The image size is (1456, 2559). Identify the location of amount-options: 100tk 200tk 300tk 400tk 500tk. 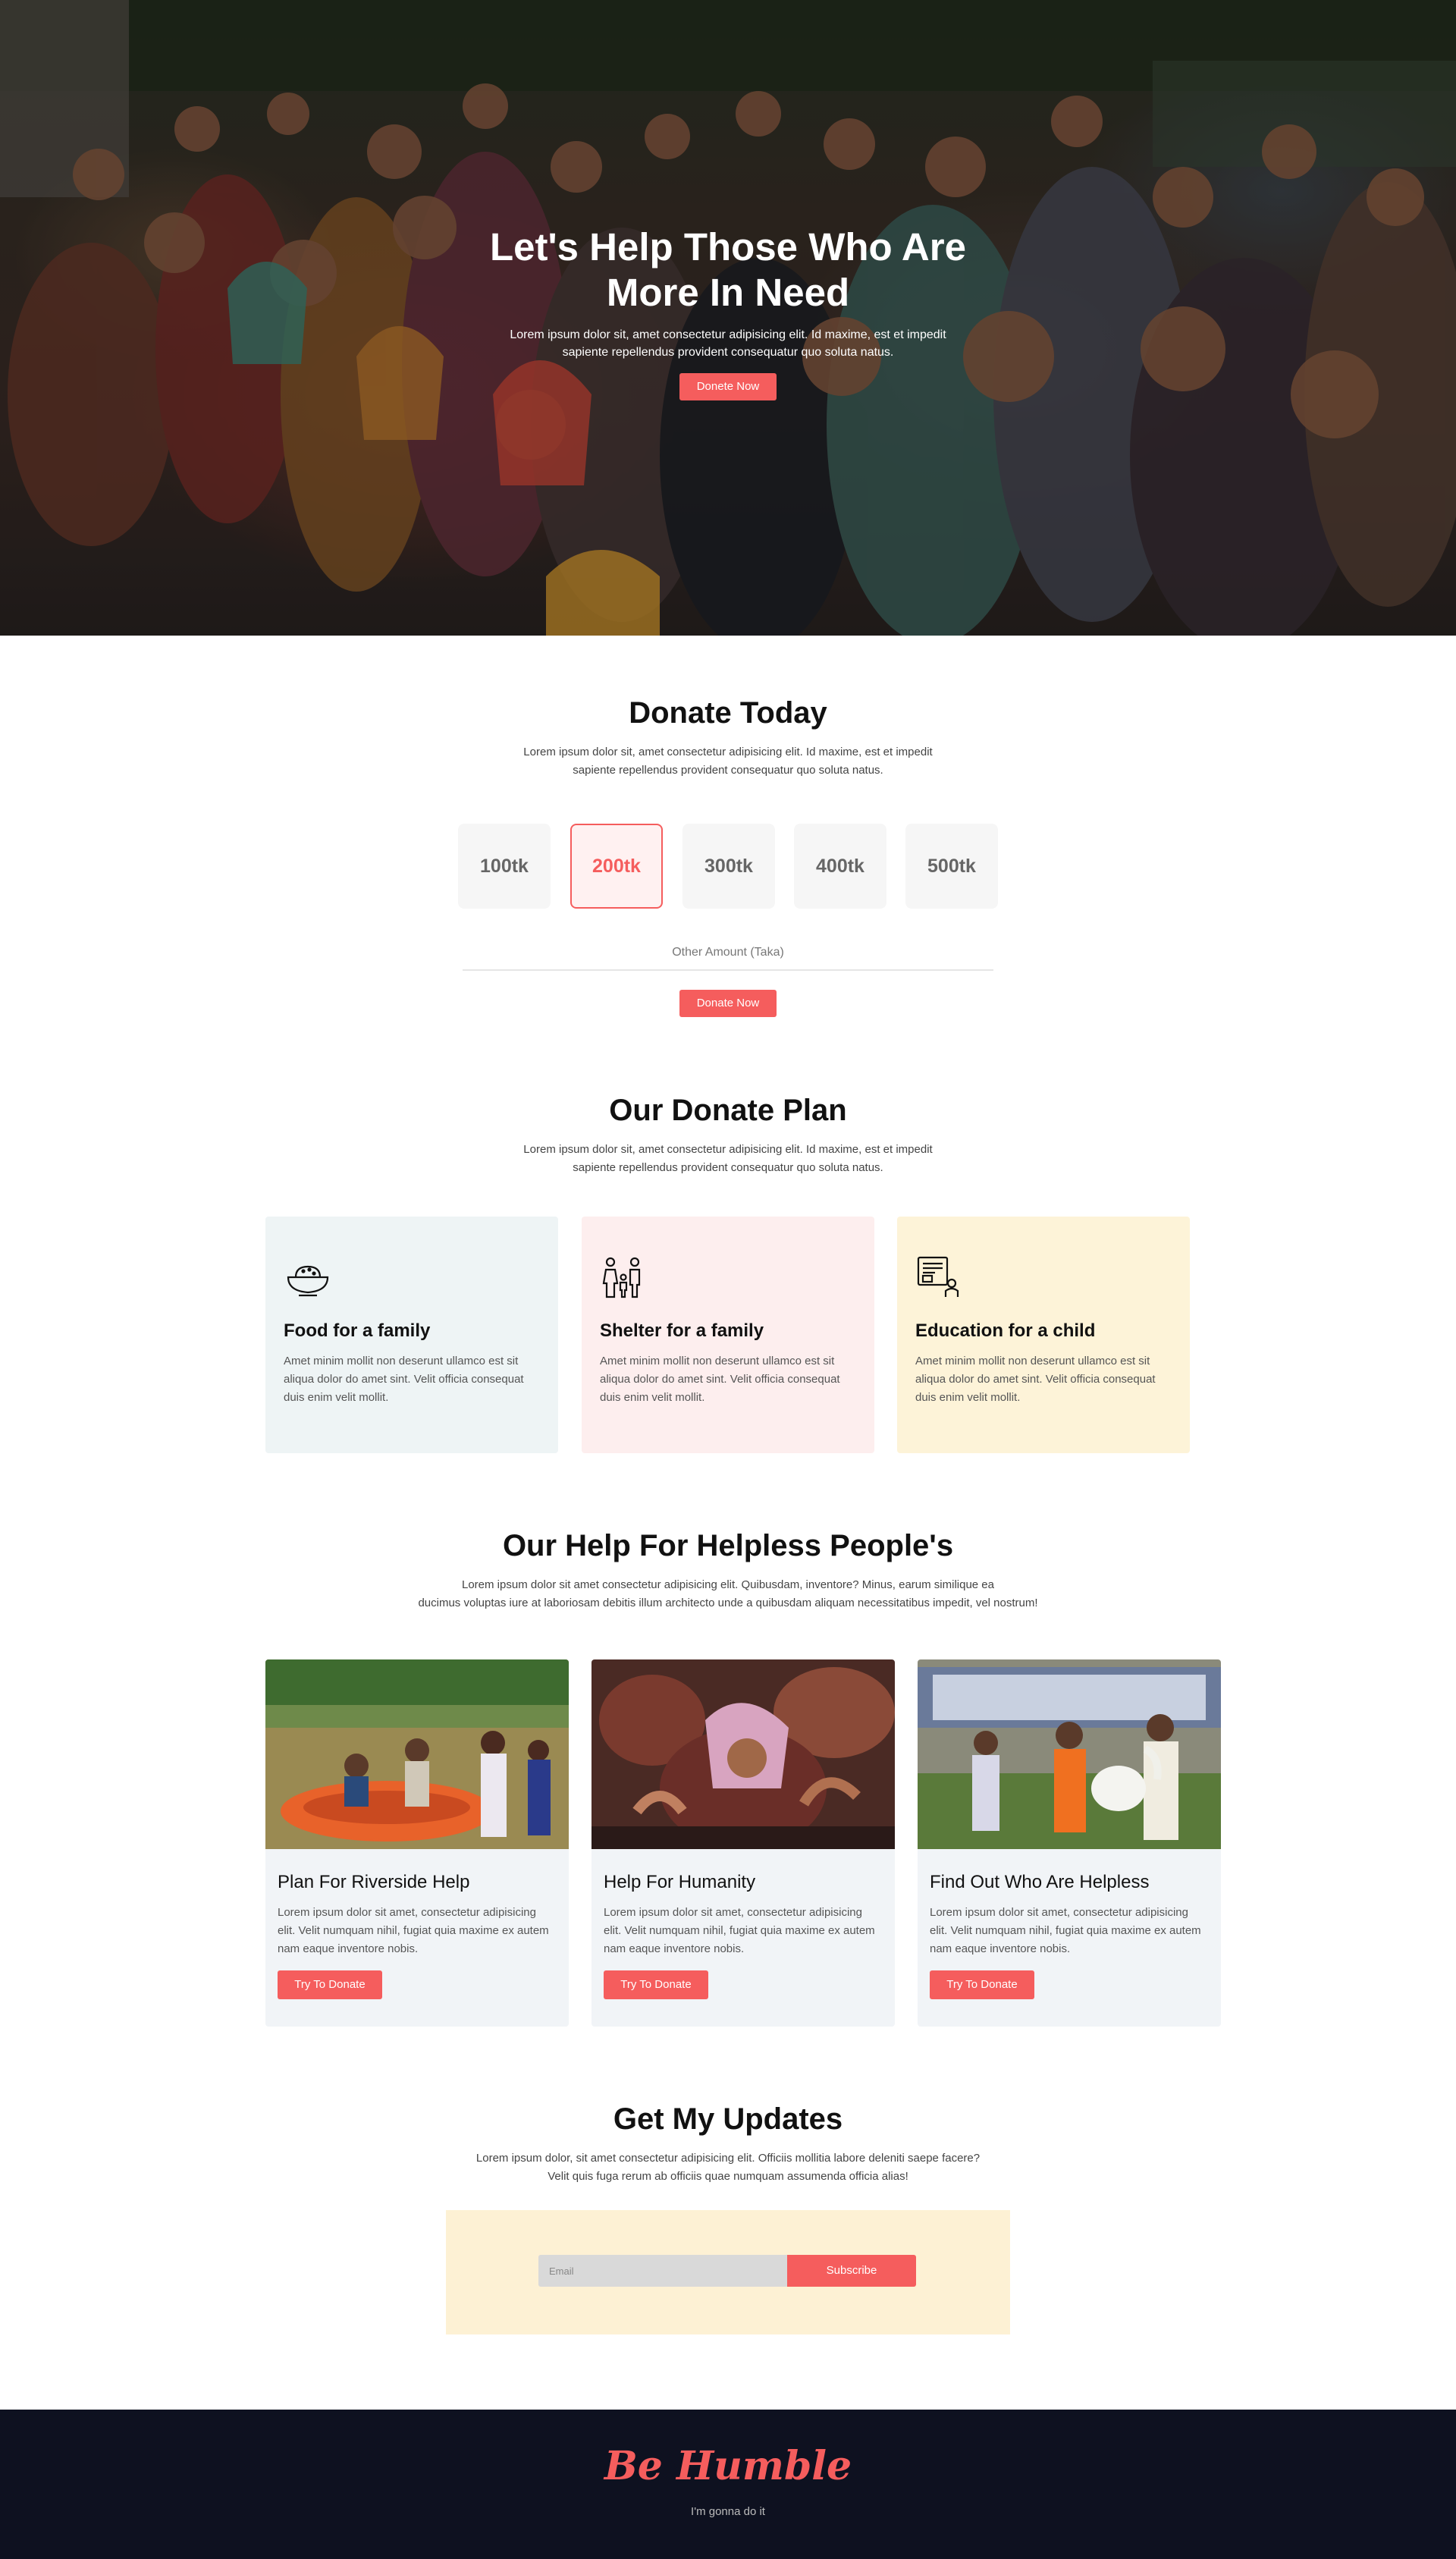
(728, 866).